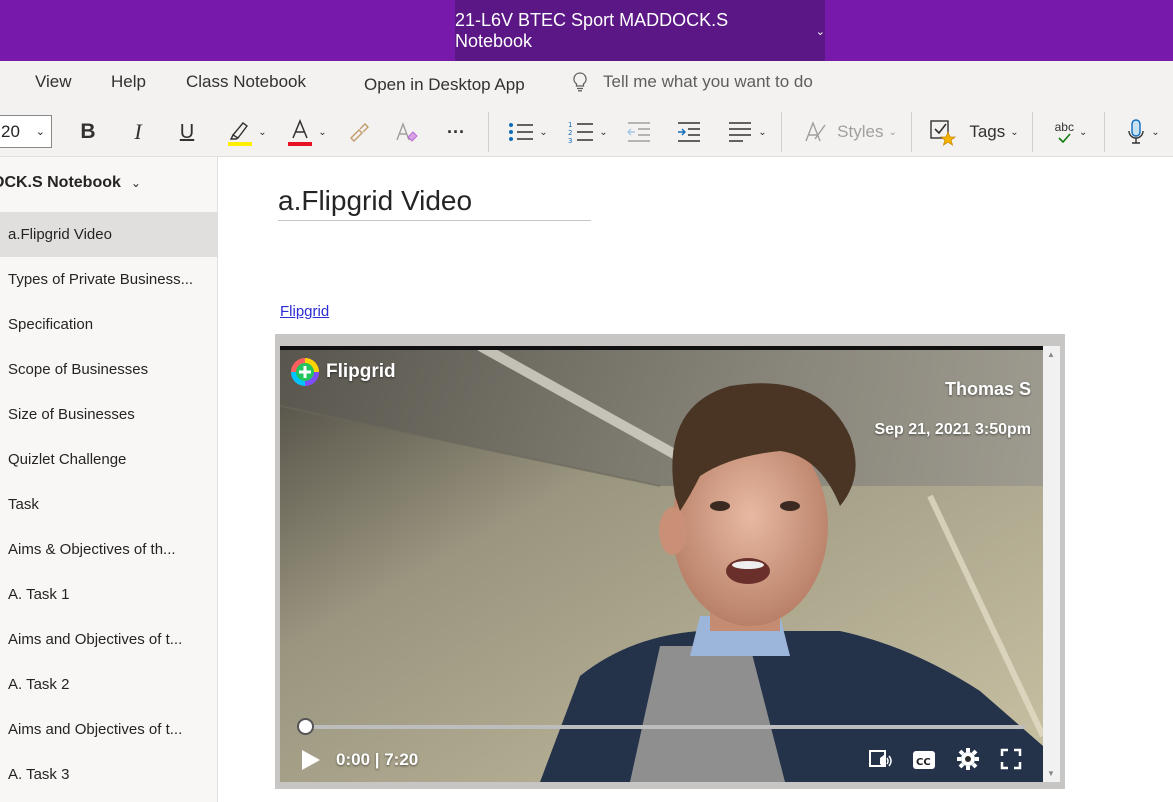 This screenshot has width=1173, height=802. I want to click on play-button, so click(311, 760).